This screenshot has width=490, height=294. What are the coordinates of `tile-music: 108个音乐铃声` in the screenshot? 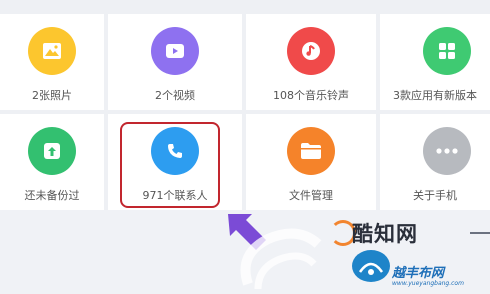 It's located at (311, 62).